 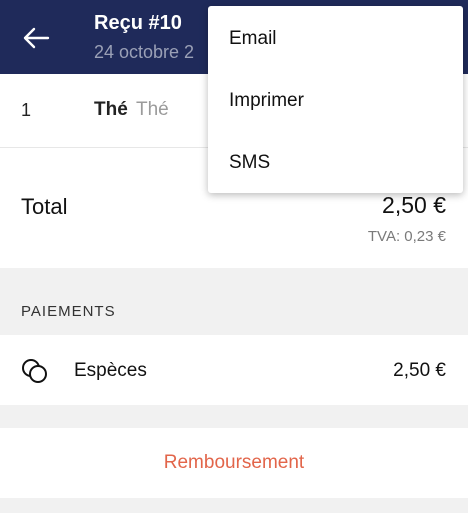 What do you see at coordinates (110, 370) in the screenshot?
I see `payment-method-label: Espèces` at bounding box center [110, 370].